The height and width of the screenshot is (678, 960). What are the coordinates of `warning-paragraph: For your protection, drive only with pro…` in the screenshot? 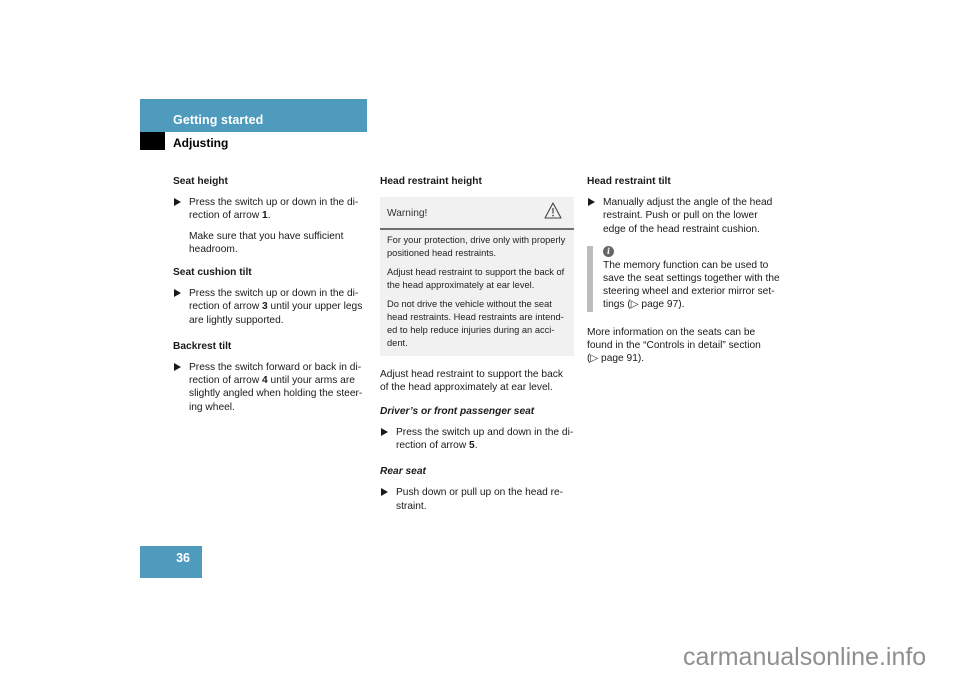 It's located at (476, 247).